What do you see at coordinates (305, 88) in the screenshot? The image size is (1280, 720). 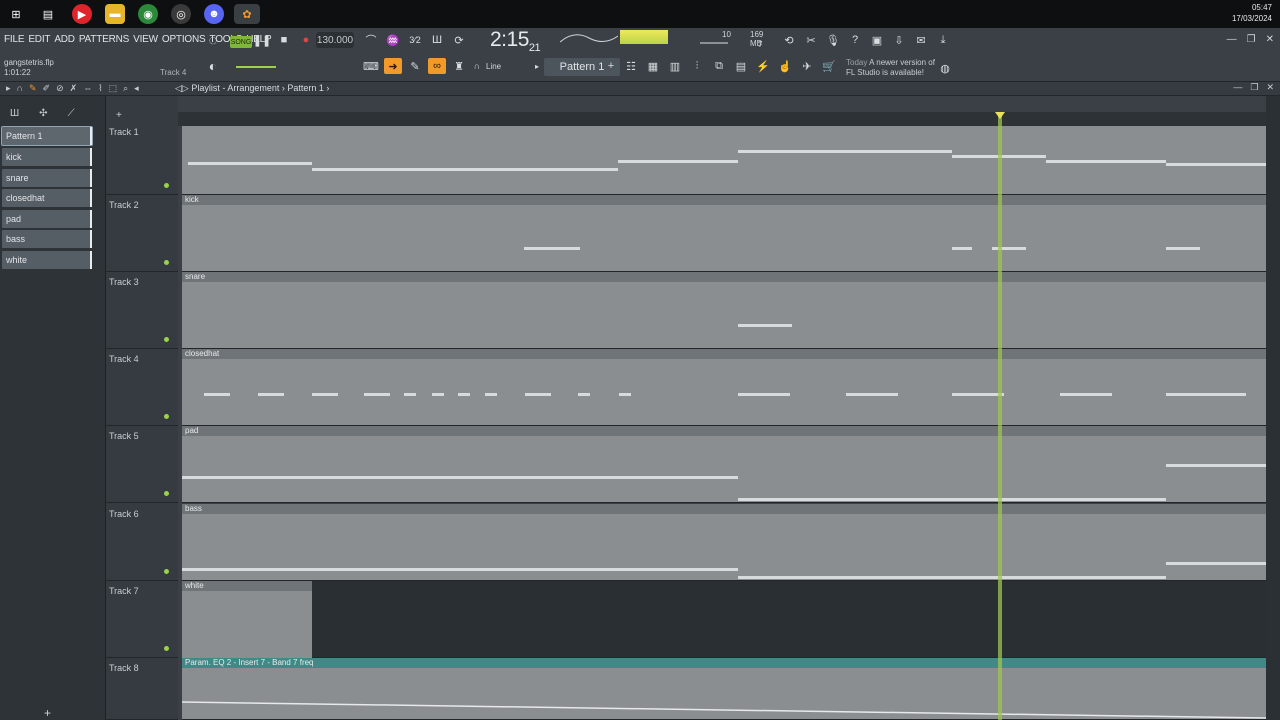 I see `playlist-pattern: Pattern 1` at bounding box center [305, 88].